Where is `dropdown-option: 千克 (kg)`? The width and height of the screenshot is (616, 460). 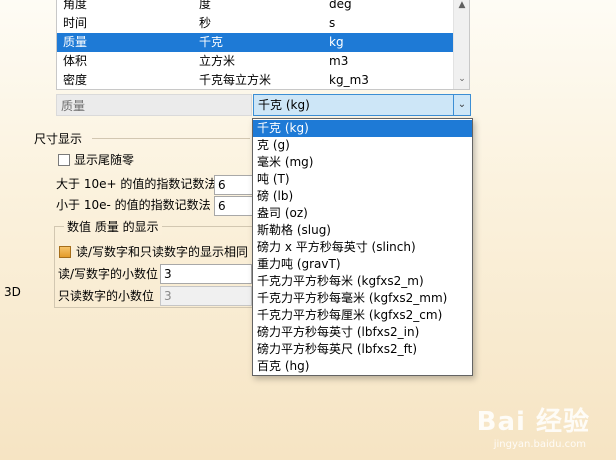
dropdown-option: 千克 (kg) is located at coordinates (362, 128).